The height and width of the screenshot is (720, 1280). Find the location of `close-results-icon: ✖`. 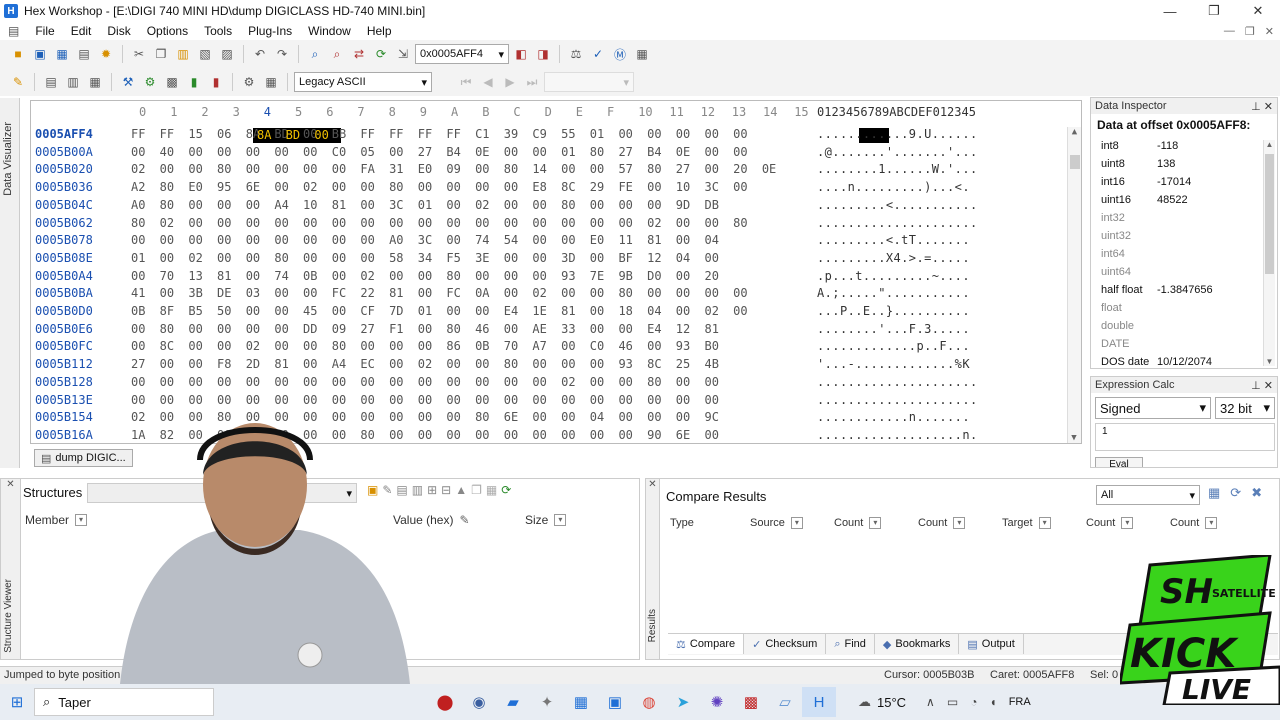

close-results-icon: ✖ is located at coordinates (1256, 493).